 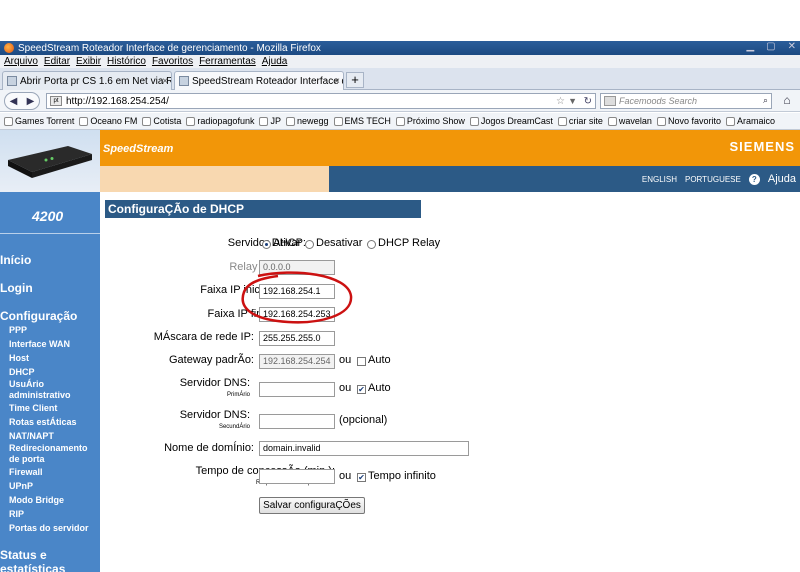 What do you see at coordinates (16, 514) in the screenshot?
I see `nav-rip: RIP` at bounding box center [16, 514].